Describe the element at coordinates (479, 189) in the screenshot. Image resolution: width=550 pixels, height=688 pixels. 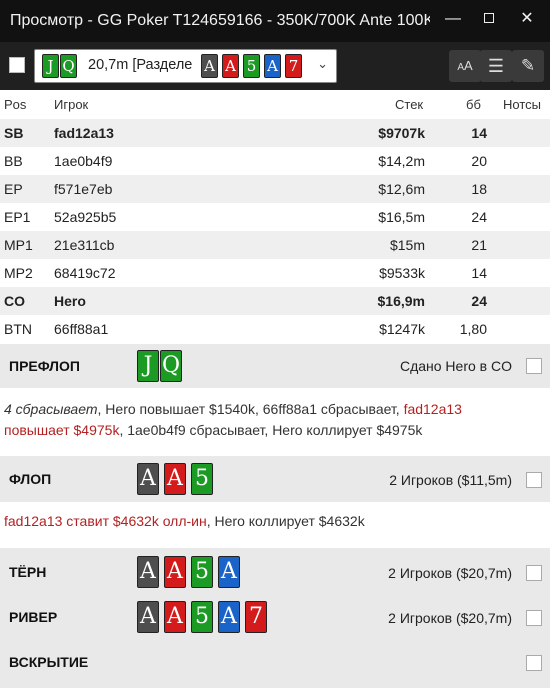
I see `row-bb: 18` at that location.